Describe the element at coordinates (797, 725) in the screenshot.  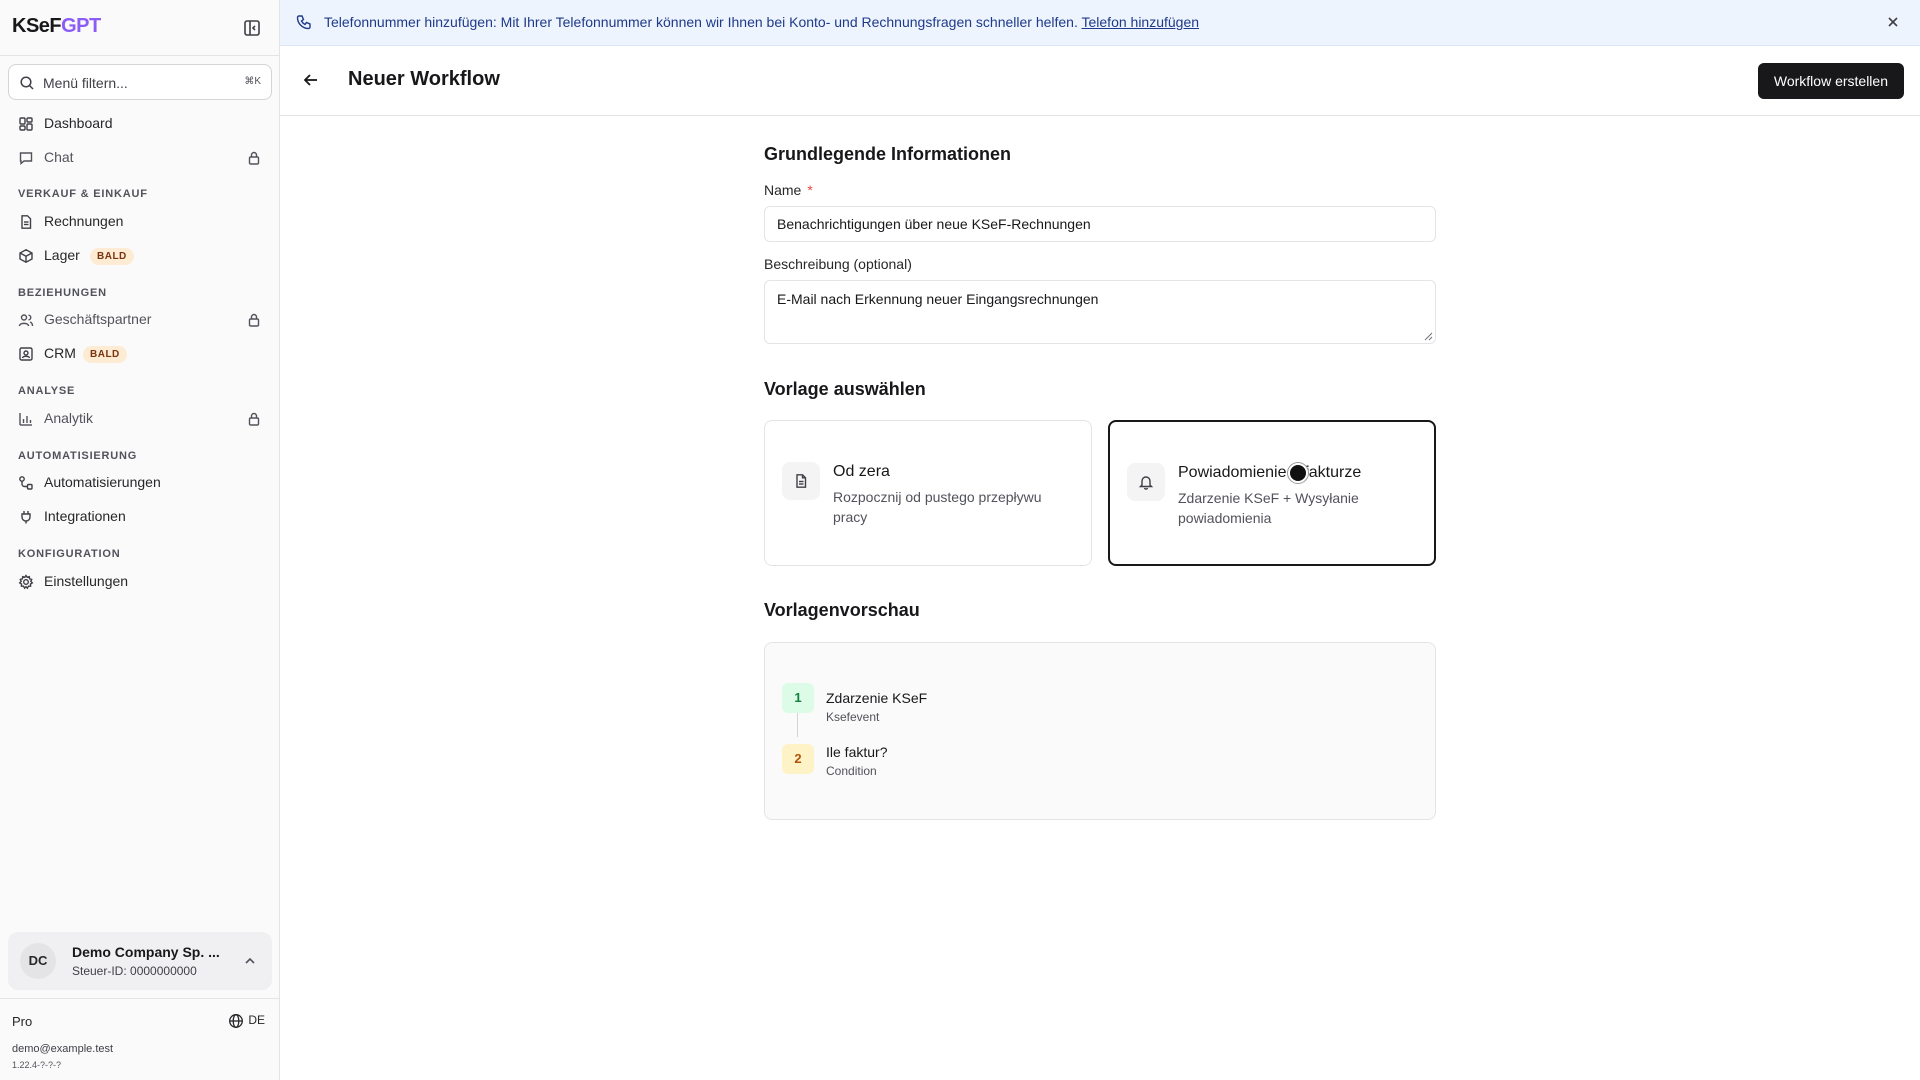
I see `step-connector` at that location.